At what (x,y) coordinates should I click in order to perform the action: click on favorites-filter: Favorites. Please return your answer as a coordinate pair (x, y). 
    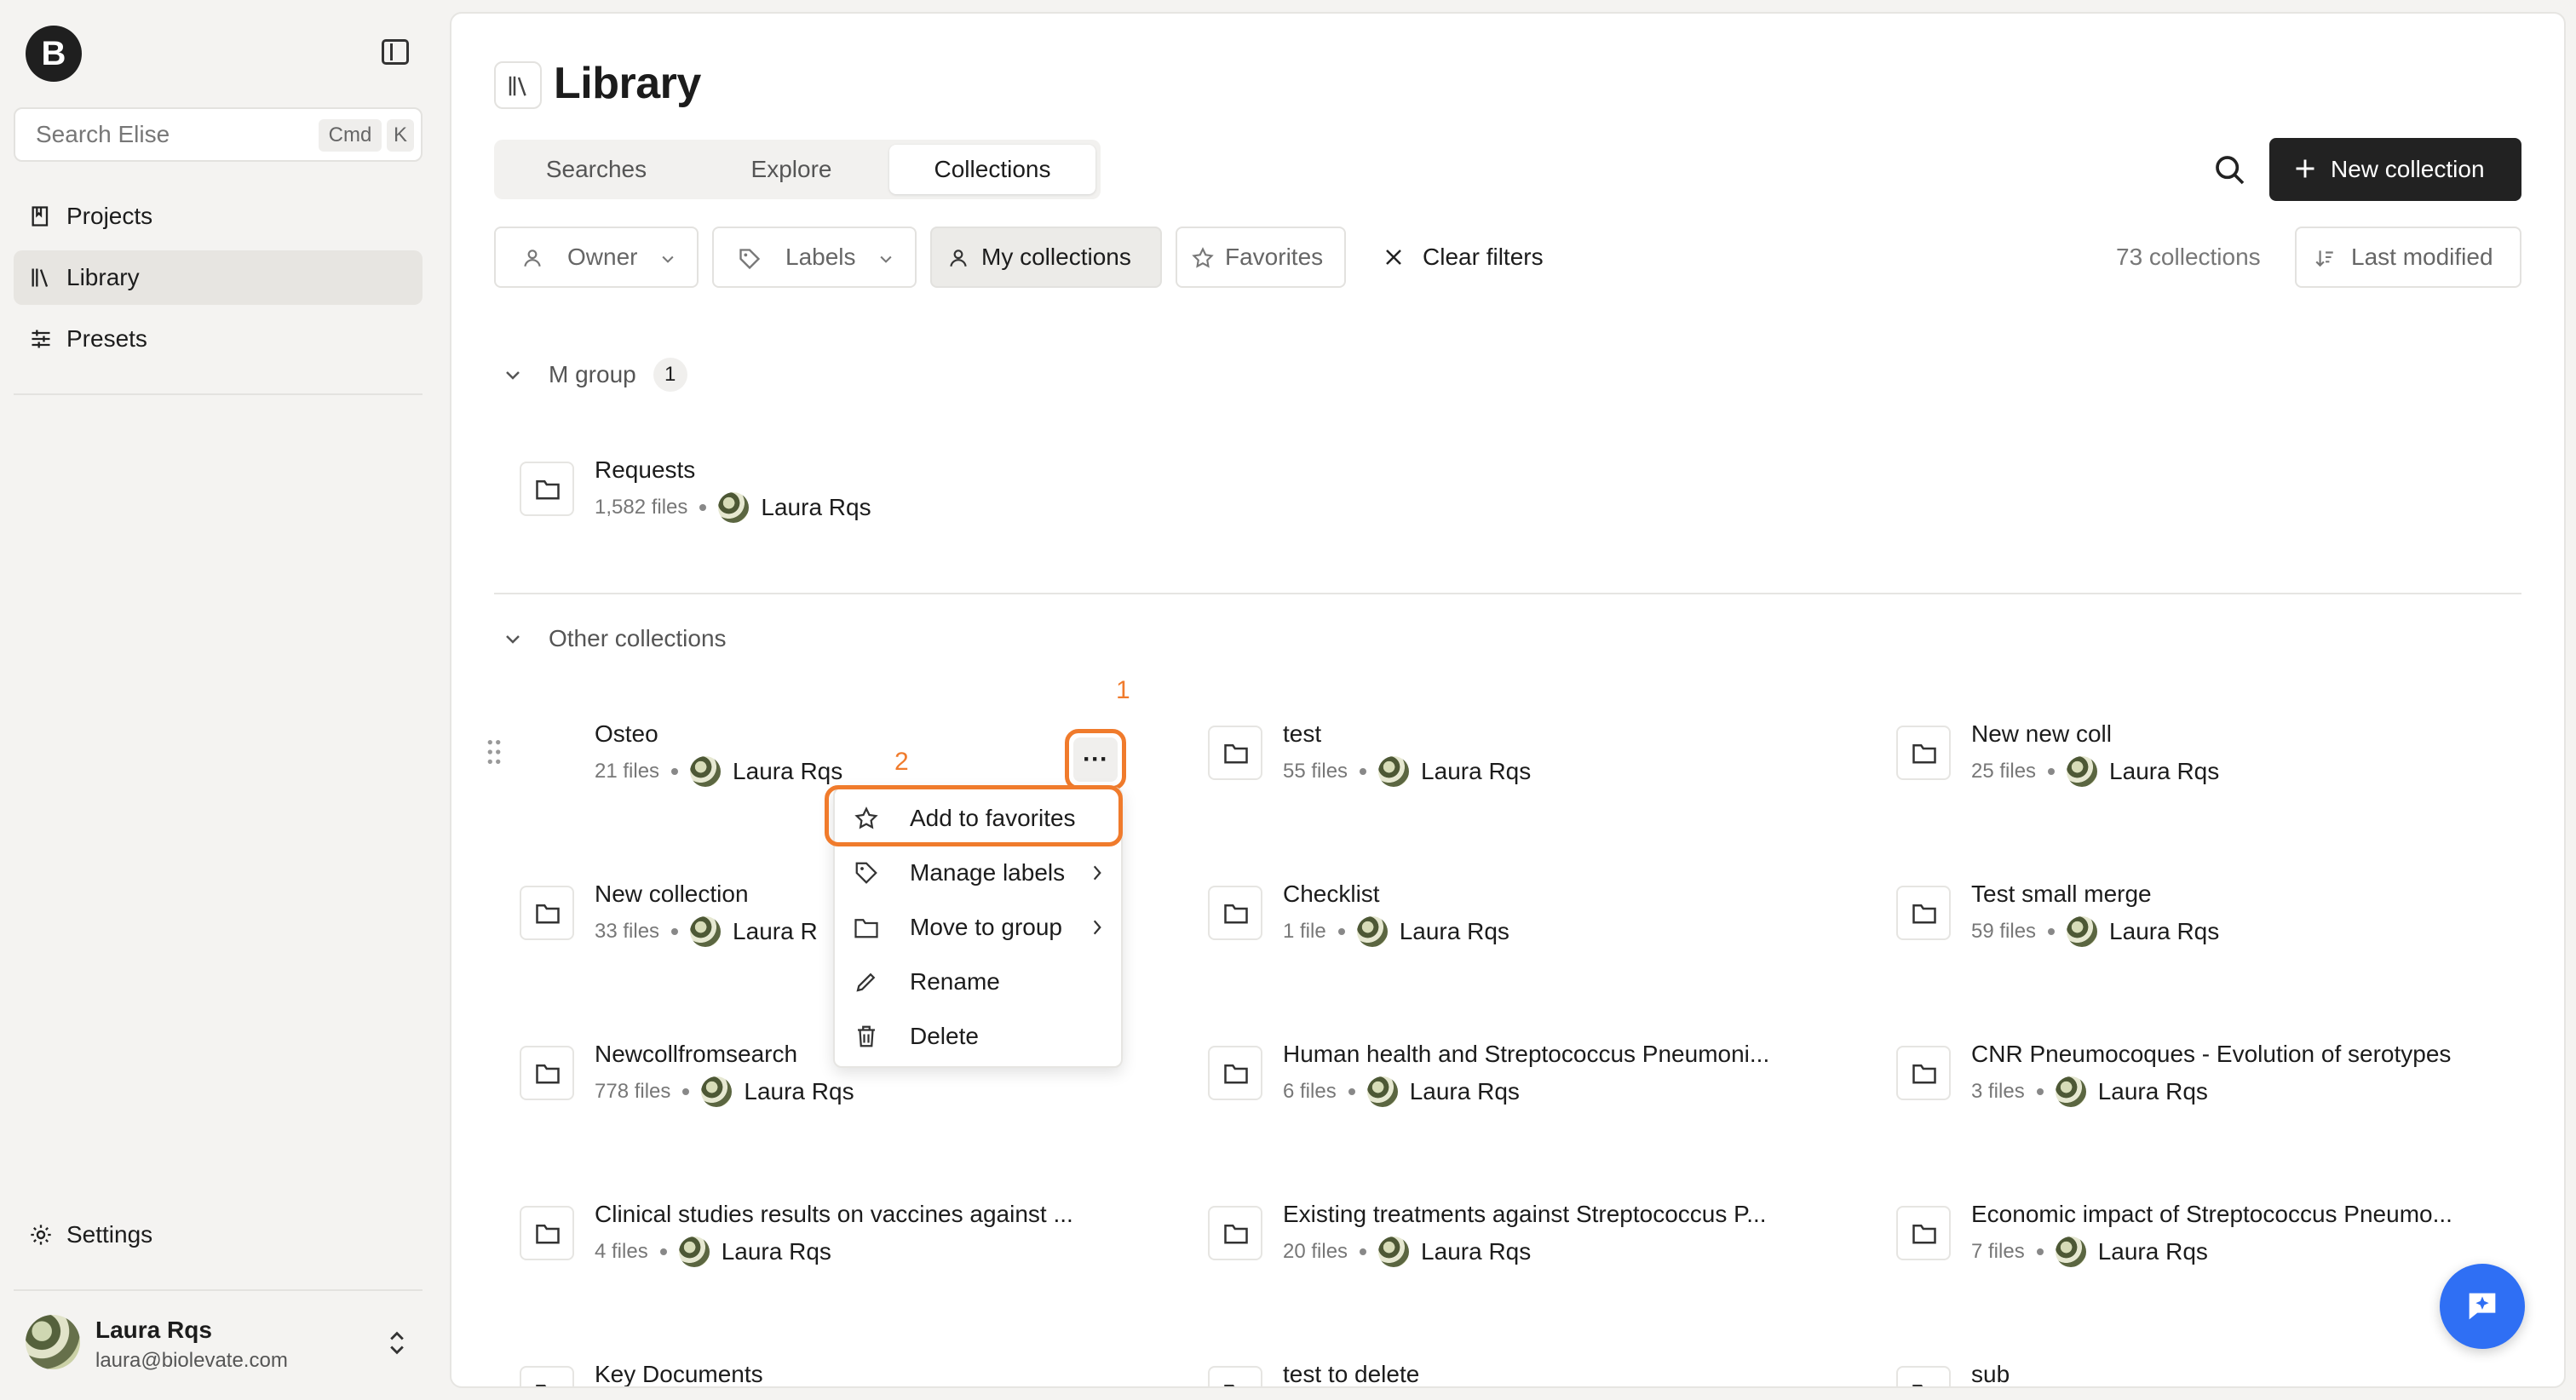
    Looking at the image, I should click on (1261, 257).